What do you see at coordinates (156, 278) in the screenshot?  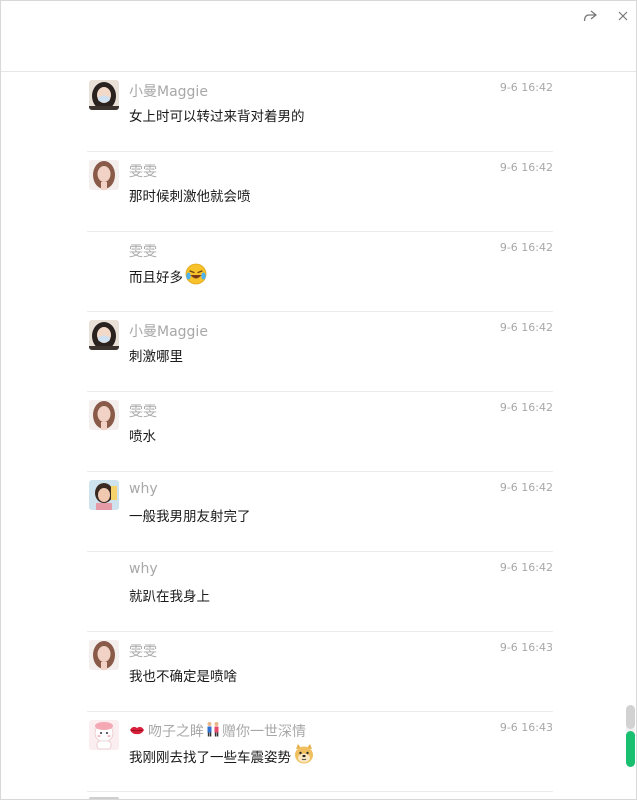 I see `message-text-content: 而且好多` at bounding box center [156, 278].